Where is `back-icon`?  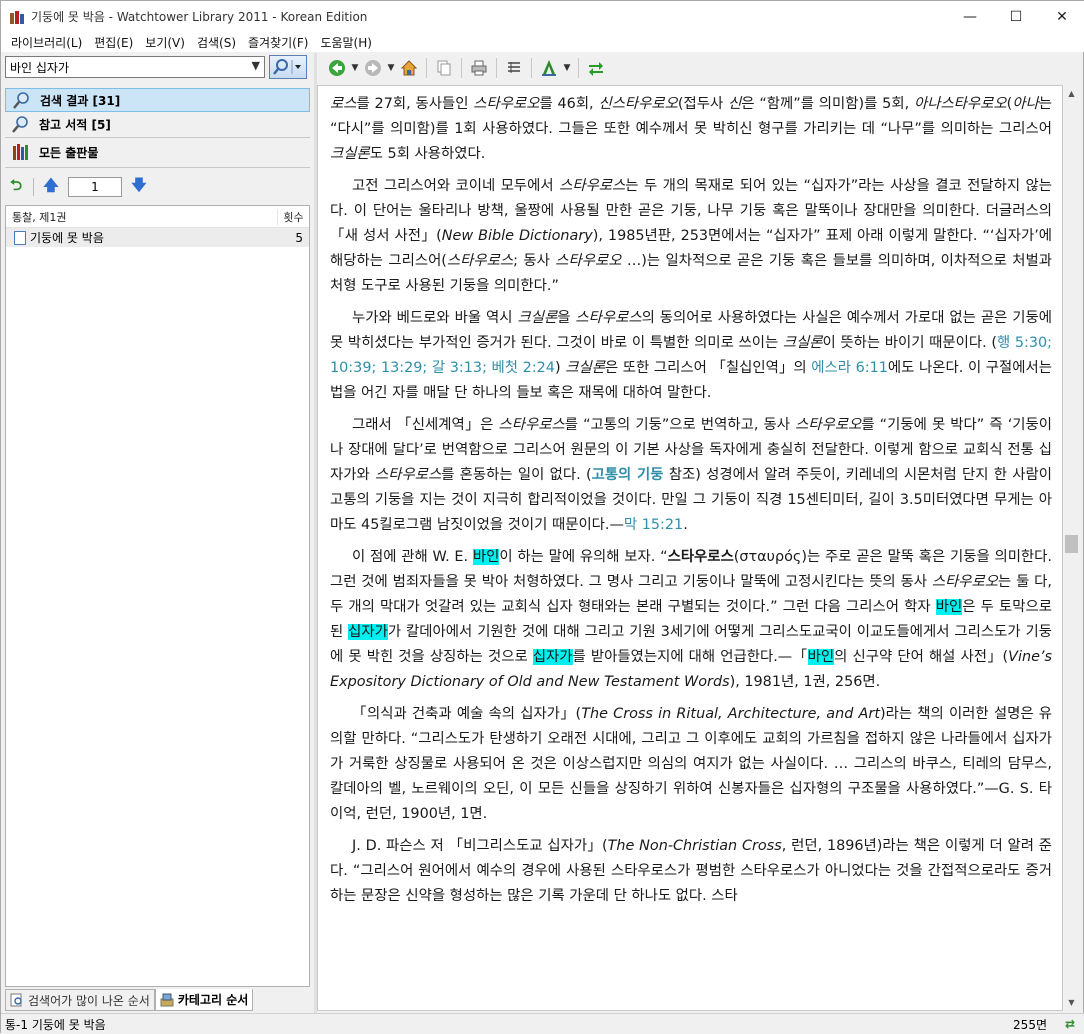
back-icon is located at coordinates (337, 68).